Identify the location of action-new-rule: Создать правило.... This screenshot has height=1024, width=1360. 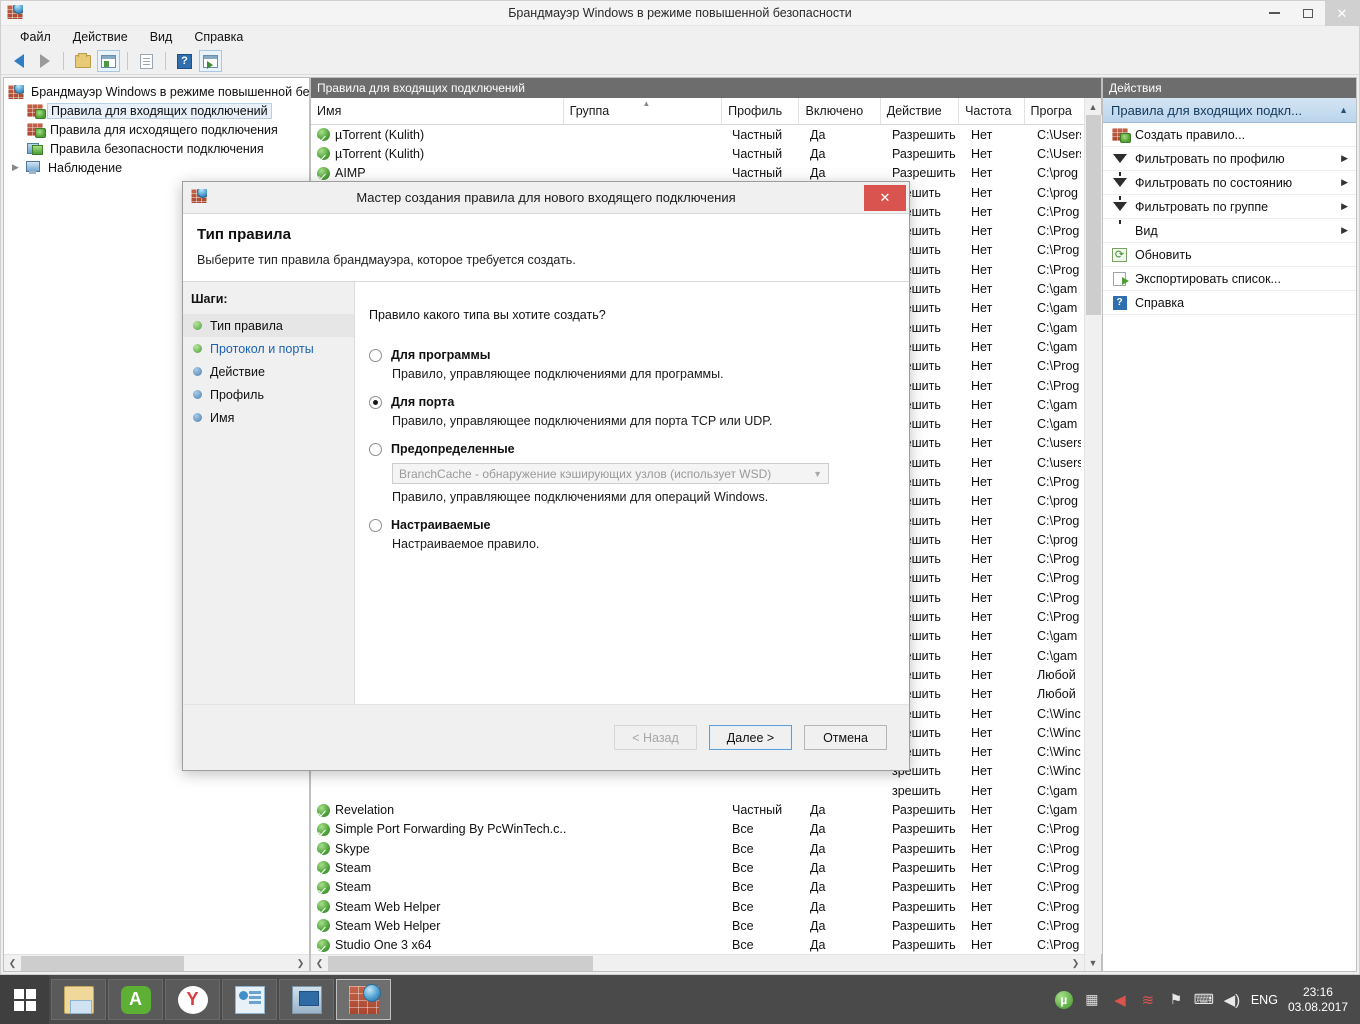
(1229, 135).